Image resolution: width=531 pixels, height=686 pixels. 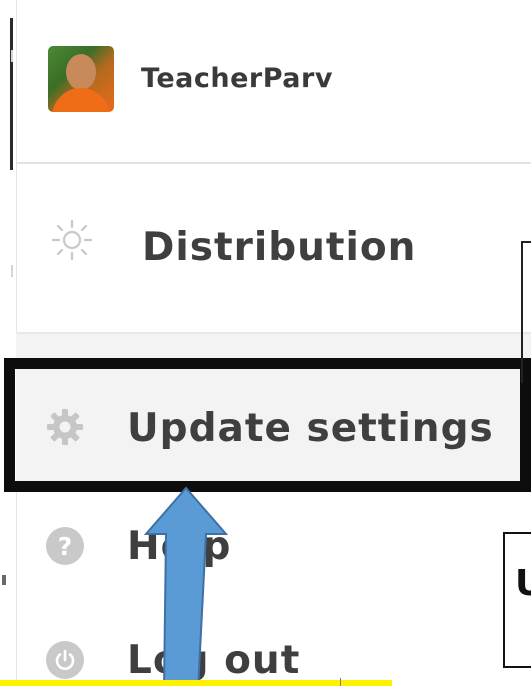 What do you see at coordinates (340, 682) in the screenshot?
I see `band-mark` at bounding box center [340, 682].